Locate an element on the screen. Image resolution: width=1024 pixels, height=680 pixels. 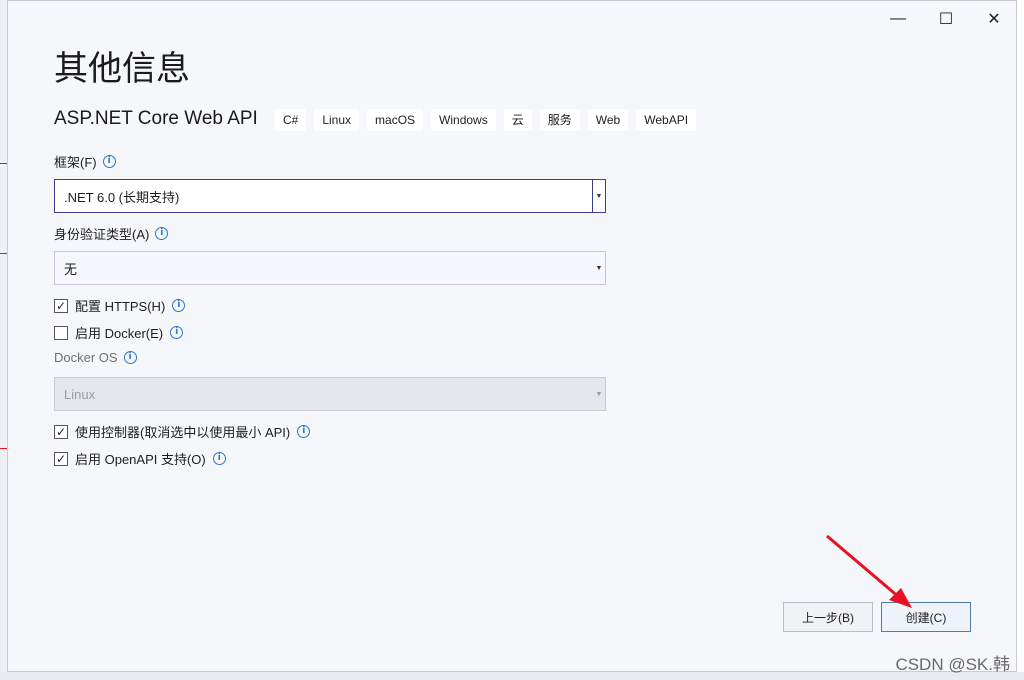
watermark: CSDN @SK.韩 is located at coordinates (952, 664).